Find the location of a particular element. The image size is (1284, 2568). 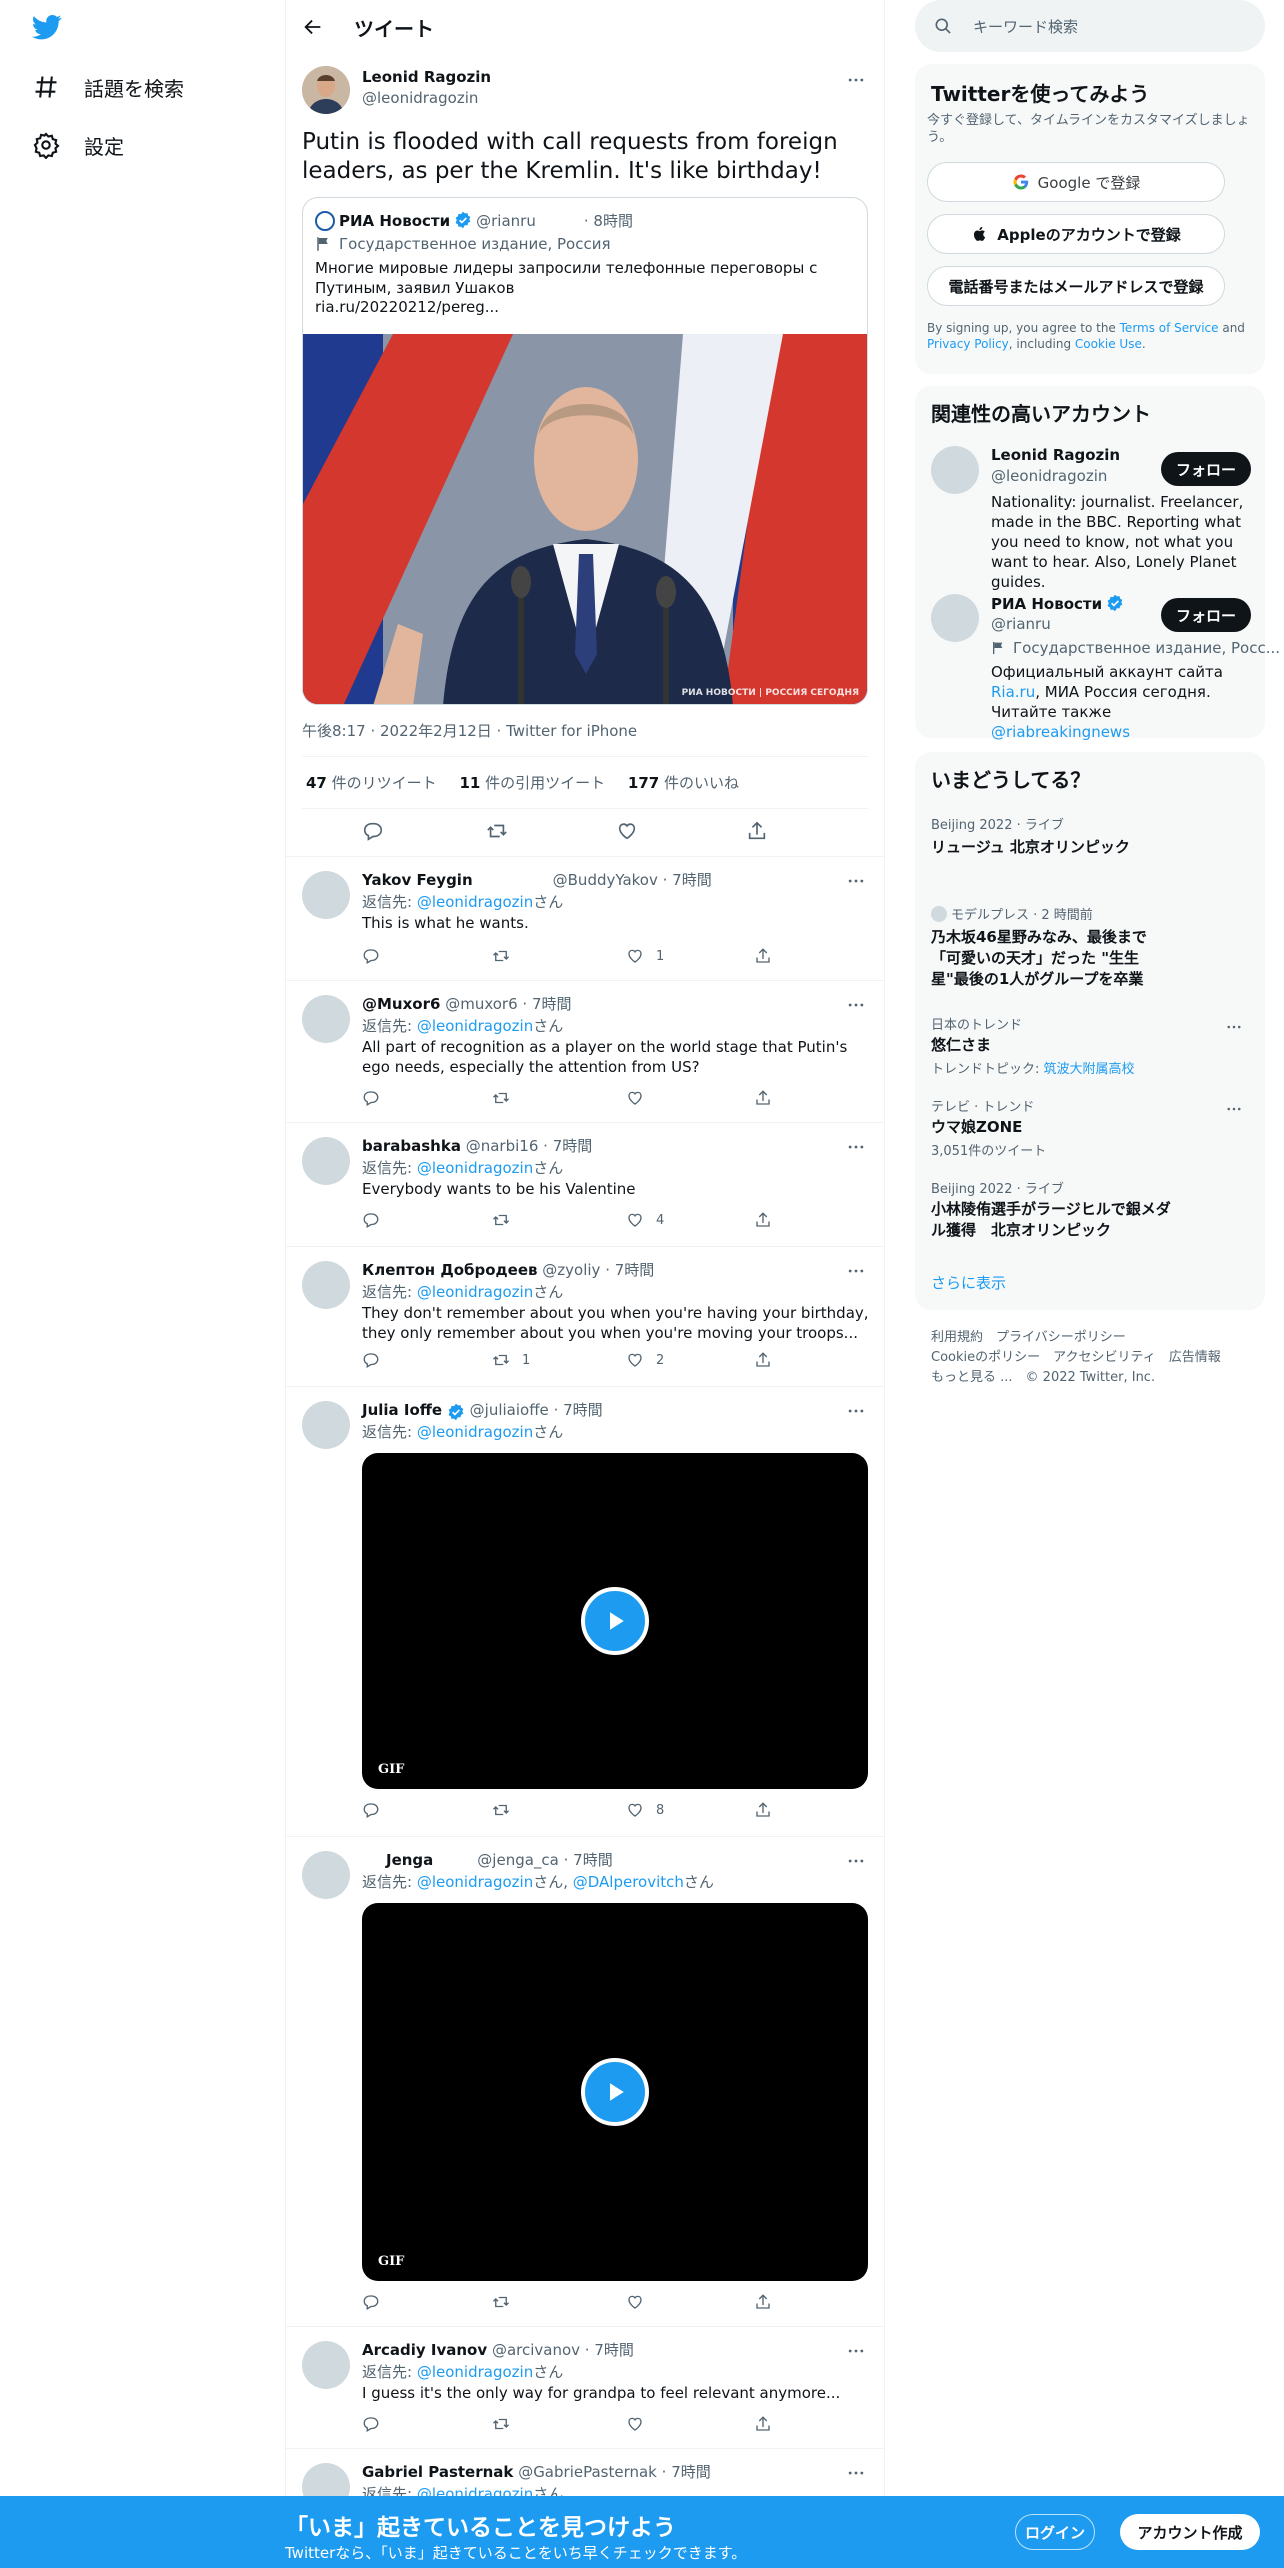

play-button-icon is located at coordinates (615, 1621).